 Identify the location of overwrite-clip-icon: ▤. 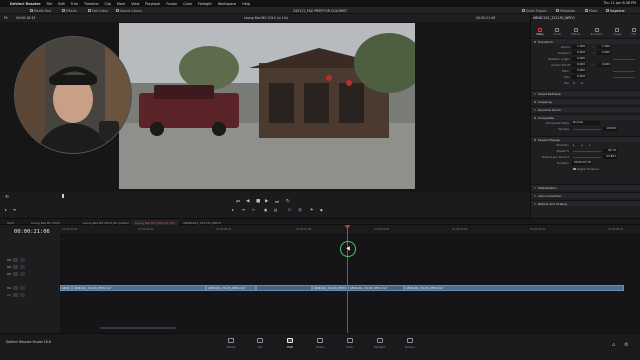
(275, 210).